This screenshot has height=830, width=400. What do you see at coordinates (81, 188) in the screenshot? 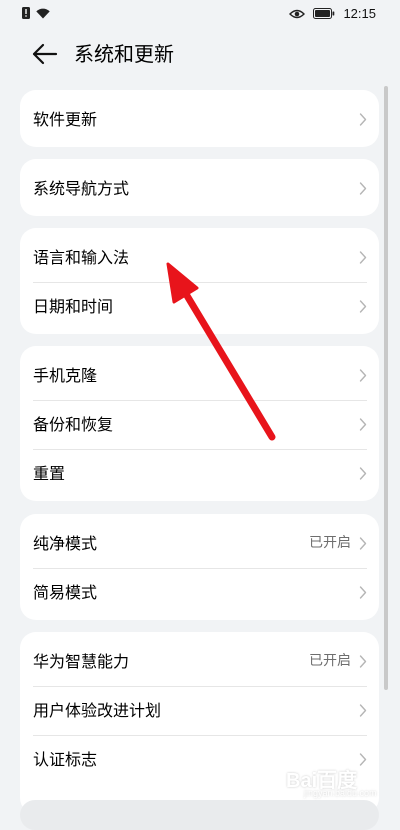
I see `settings-item-label: 系统导航方式` at bounding box center [81, 188].